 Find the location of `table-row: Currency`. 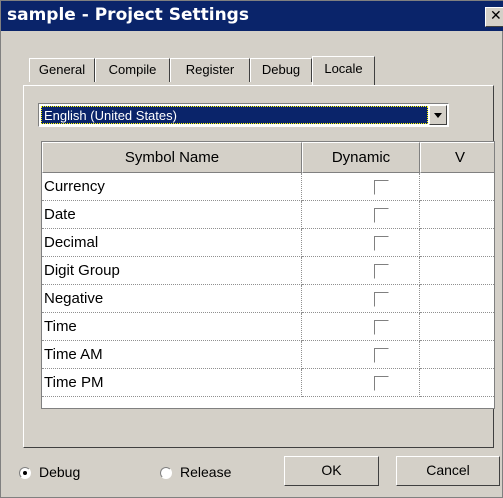

table-row: Currency is located at coordinates (268, 187).